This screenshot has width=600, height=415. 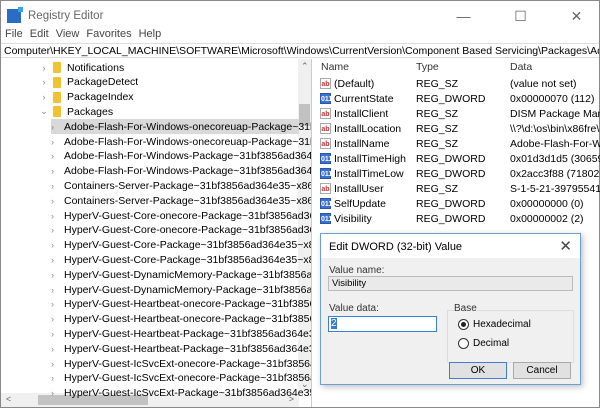 What do you see at coordinates (57, 82) in the screenshot?
I see `folder-icon` at bounding box center [57, 82].